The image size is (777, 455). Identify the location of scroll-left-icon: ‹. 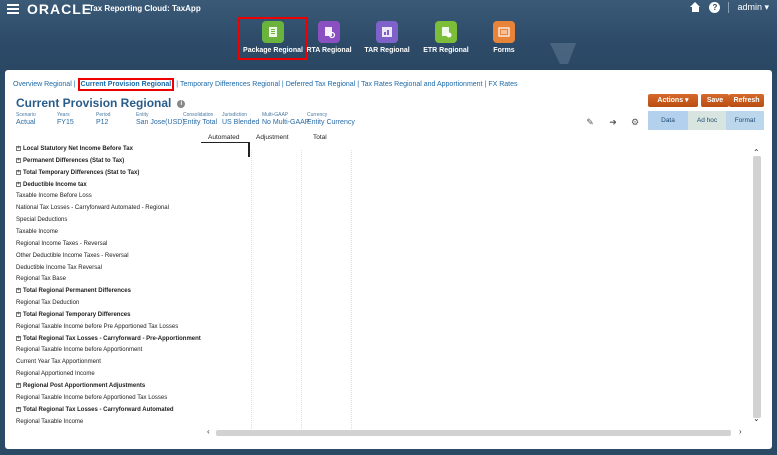
(208, 431).